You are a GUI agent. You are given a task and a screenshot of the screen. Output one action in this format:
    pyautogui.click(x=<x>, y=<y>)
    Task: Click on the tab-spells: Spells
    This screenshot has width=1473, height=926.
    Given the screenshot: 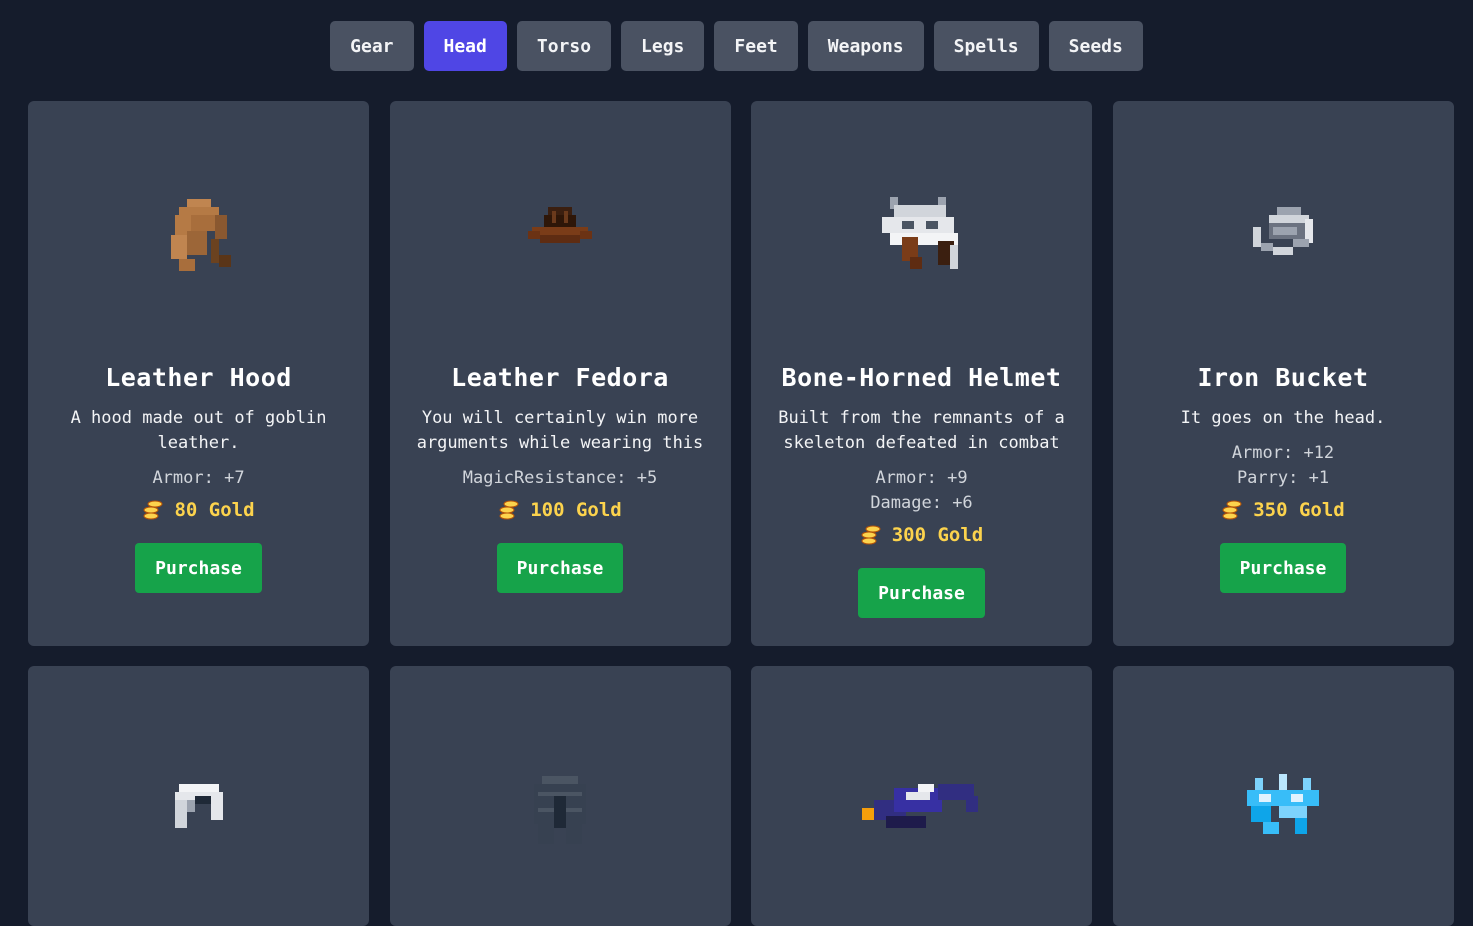 What is the action you would take?
    pyautogui.click(x=986, y=46)
    